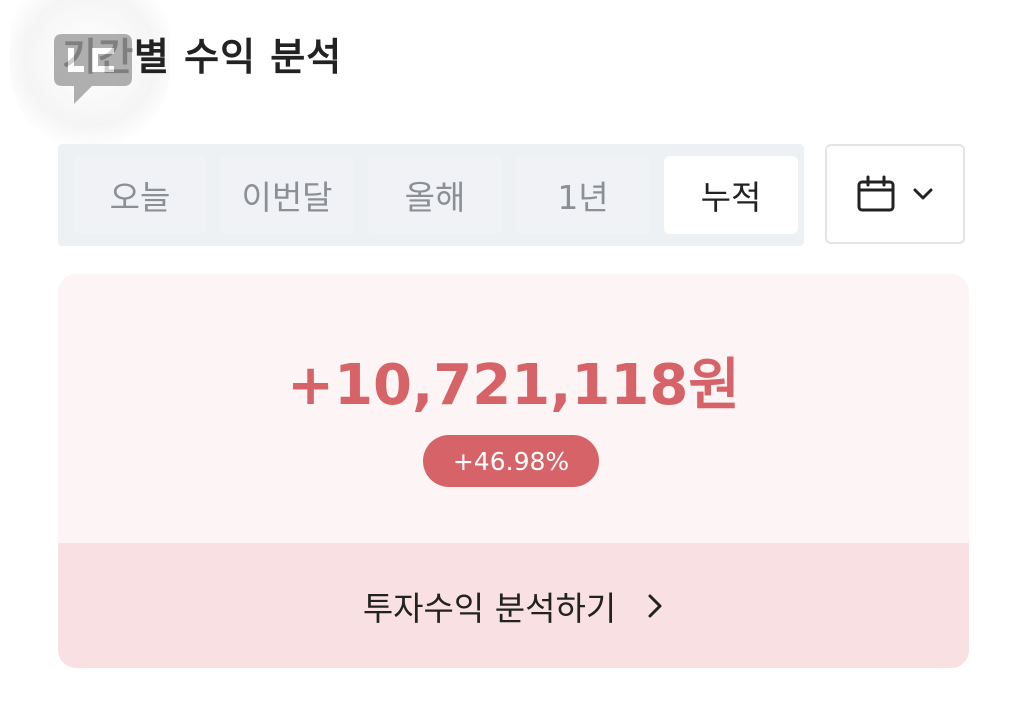  I want to click on profit-amount: +10,721,118원, so click(513, 385).